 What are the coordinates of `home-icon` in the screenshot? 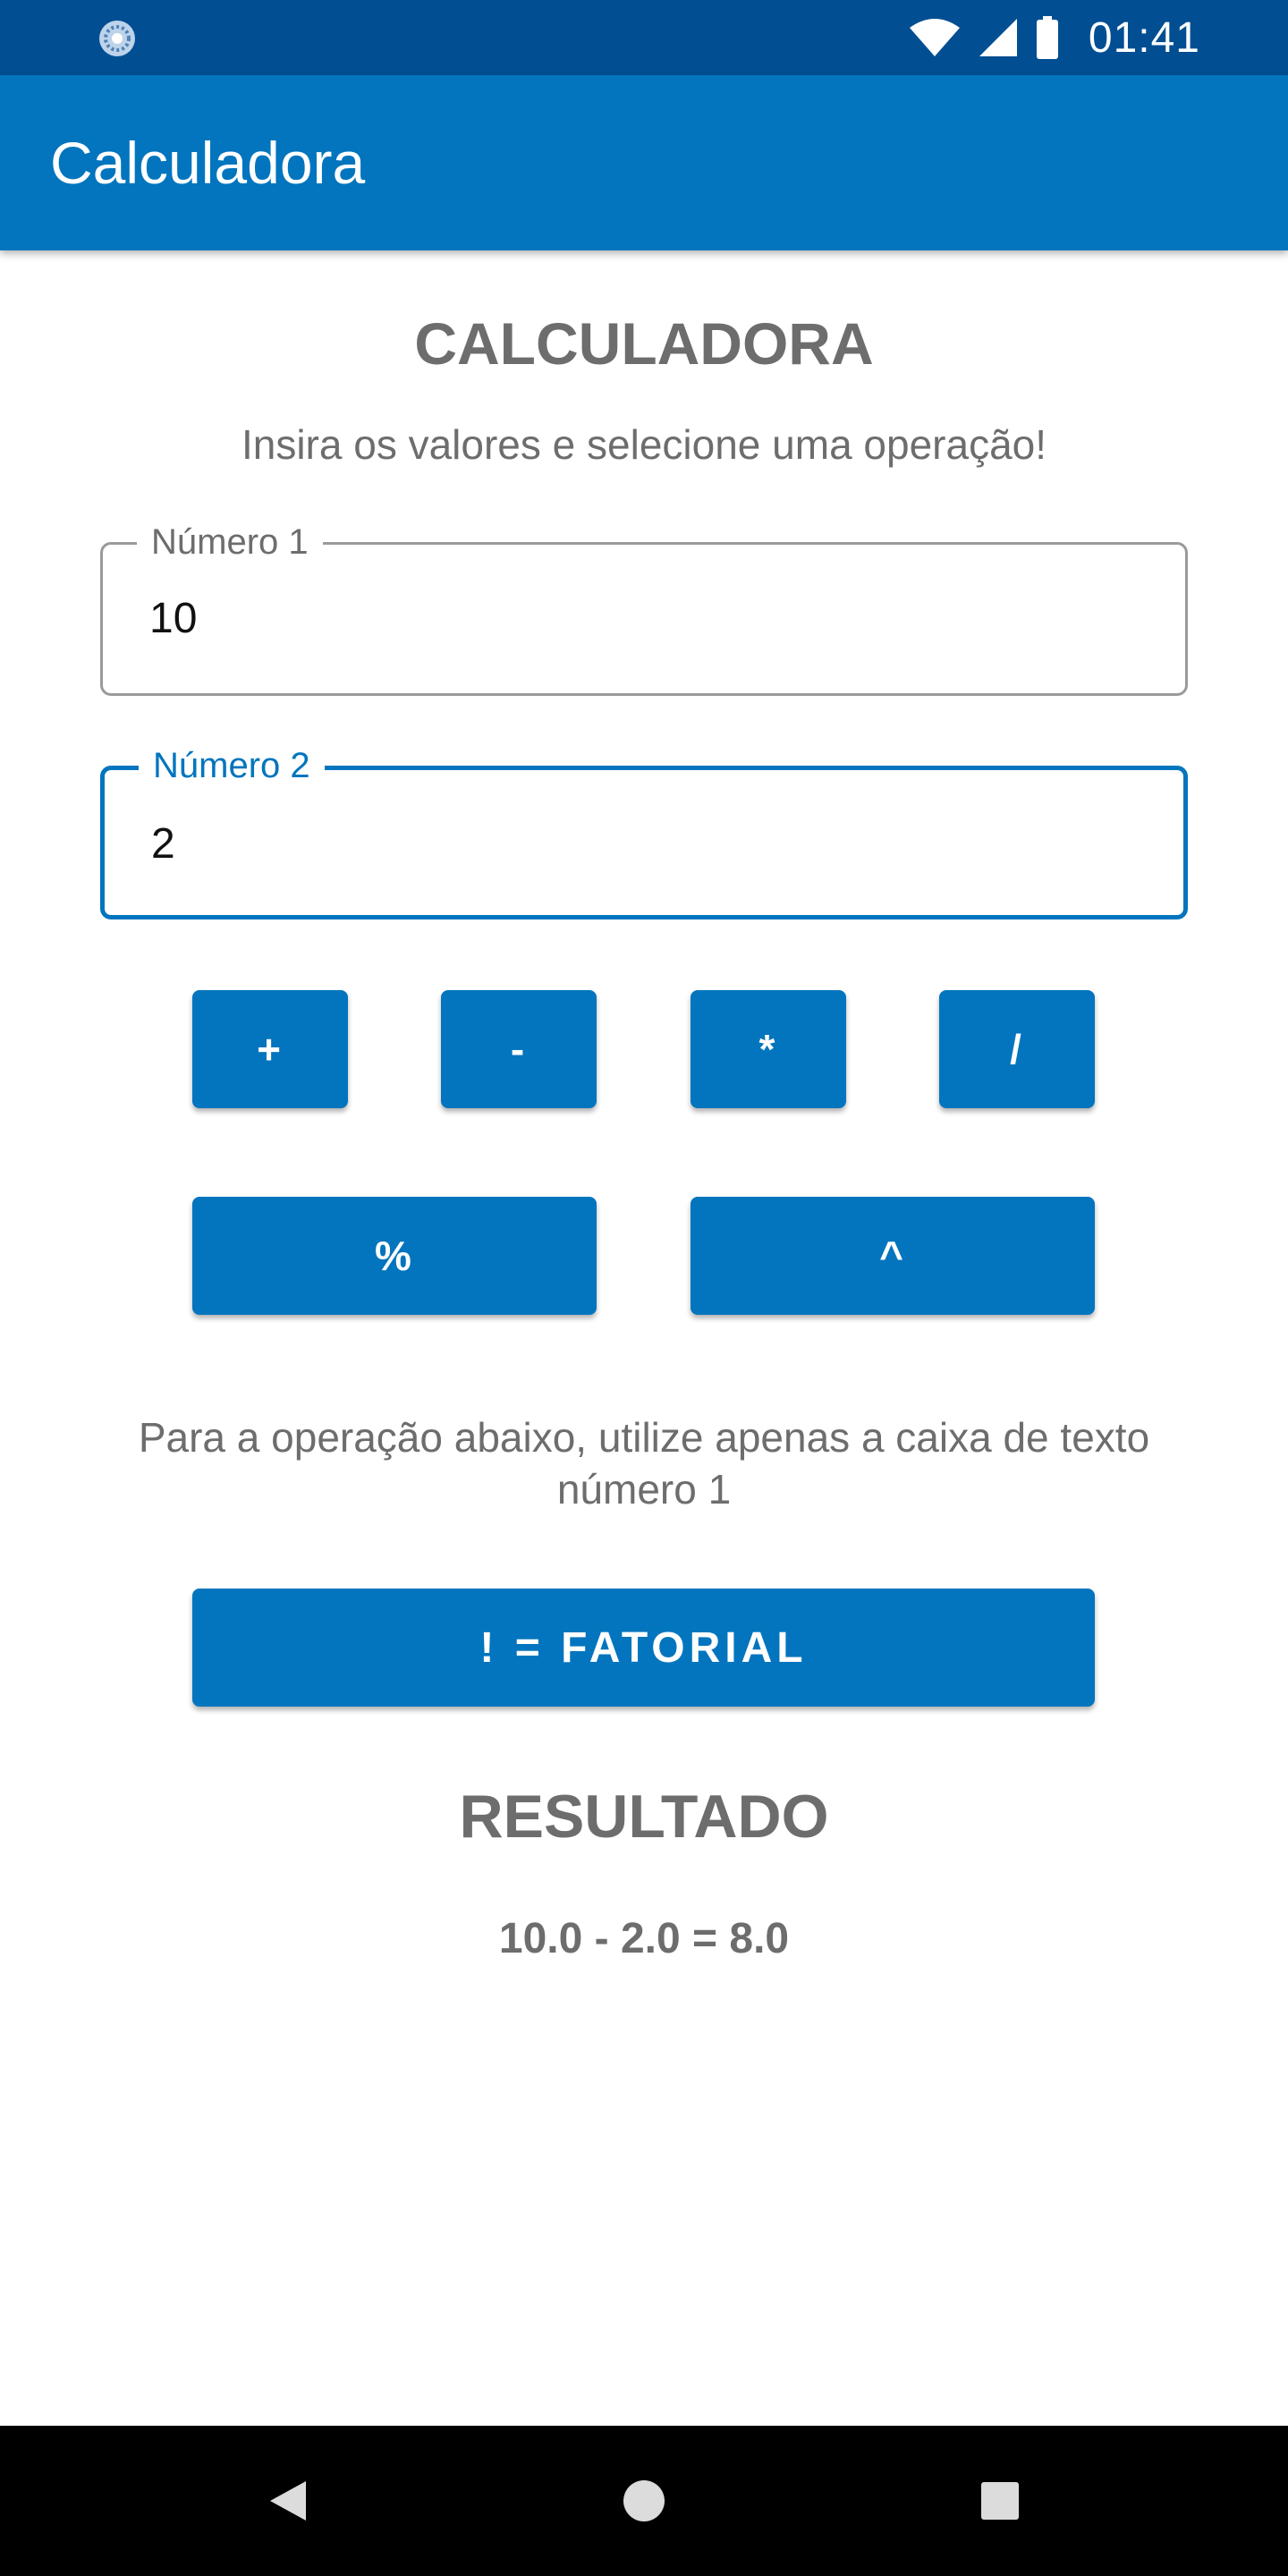 It's located at (644, 2500).